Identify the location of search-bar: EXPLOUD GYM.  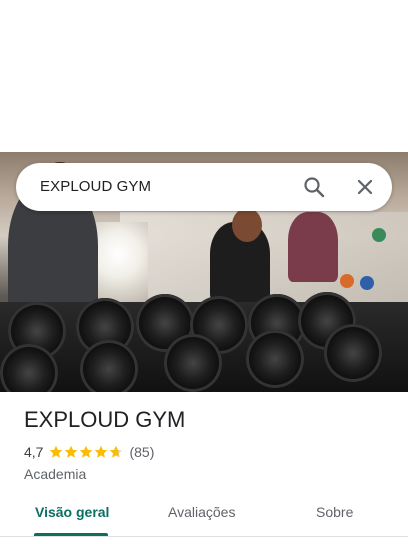
(204, 187).